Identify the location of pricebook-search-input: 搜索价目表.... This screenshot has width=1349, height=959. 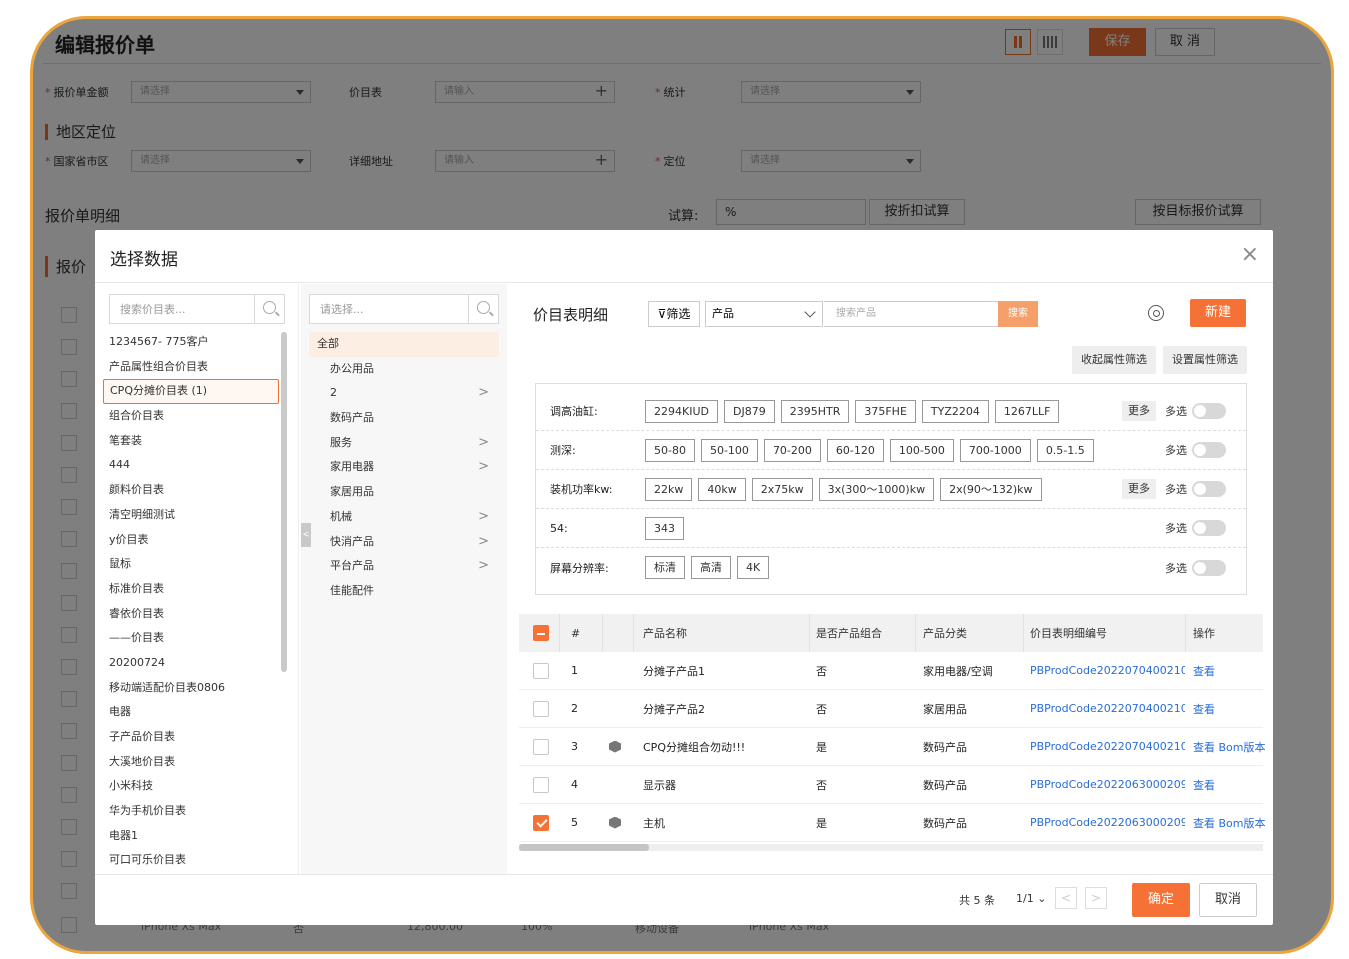
(182, 309).